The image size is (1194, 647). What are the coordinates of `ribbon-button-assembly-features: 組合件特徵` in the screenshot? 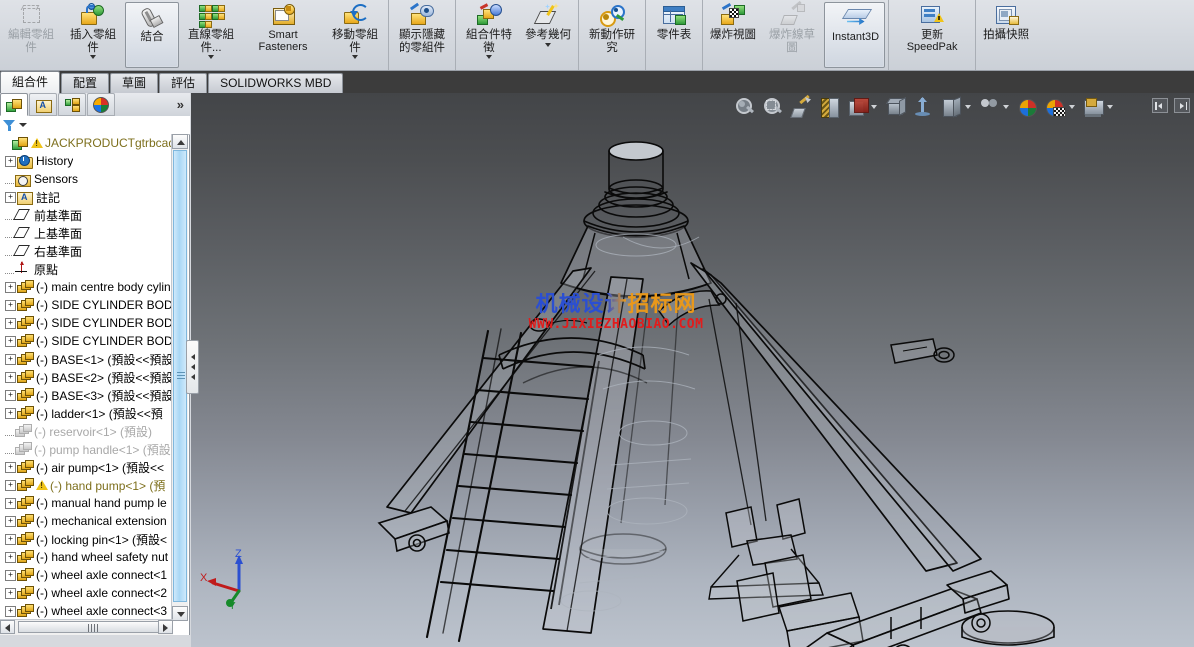 It's located at (487, 35).